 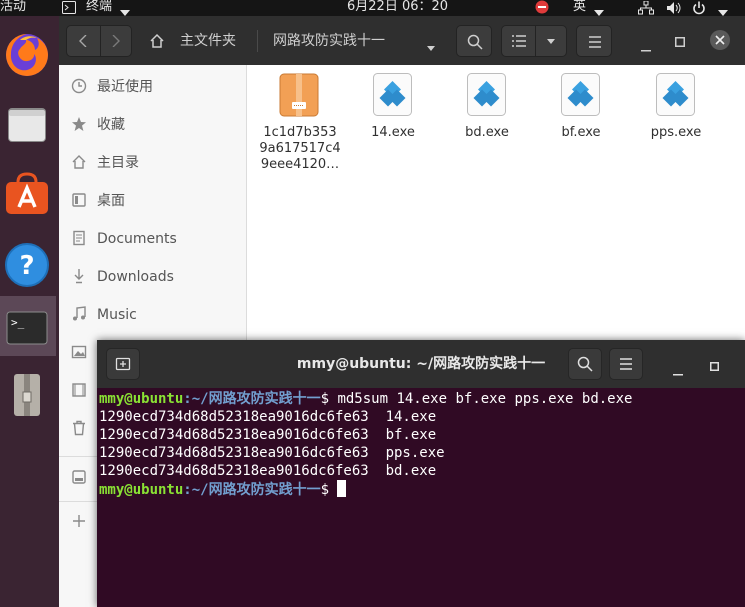 I want to click on prompt-path: :~/网路攻防实践十一, so click(x=252, y=399).